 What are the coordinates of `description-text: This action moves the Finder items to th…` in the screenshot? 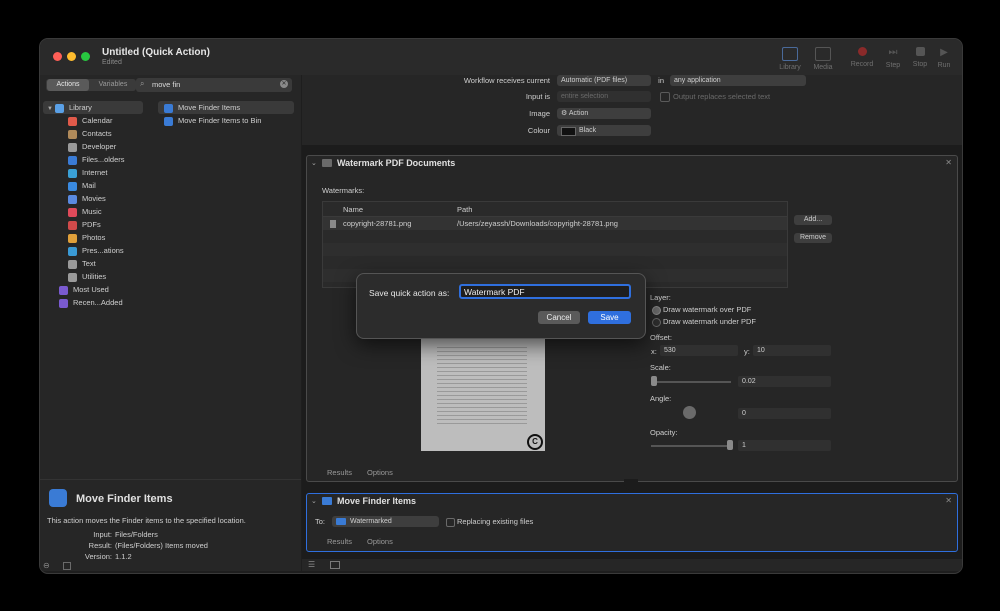 It's located at (146, 520).